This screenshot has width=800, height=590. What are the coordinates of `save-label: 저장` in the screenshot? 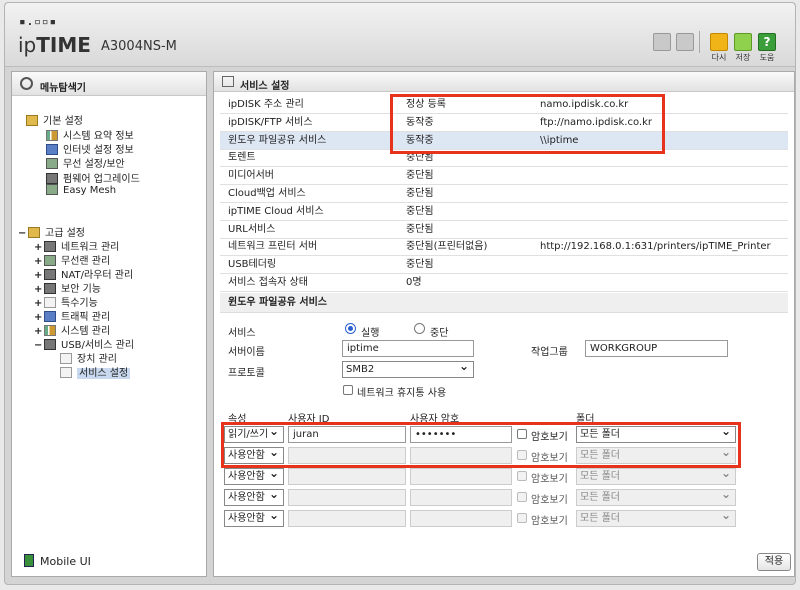 It's located at (743, 57).